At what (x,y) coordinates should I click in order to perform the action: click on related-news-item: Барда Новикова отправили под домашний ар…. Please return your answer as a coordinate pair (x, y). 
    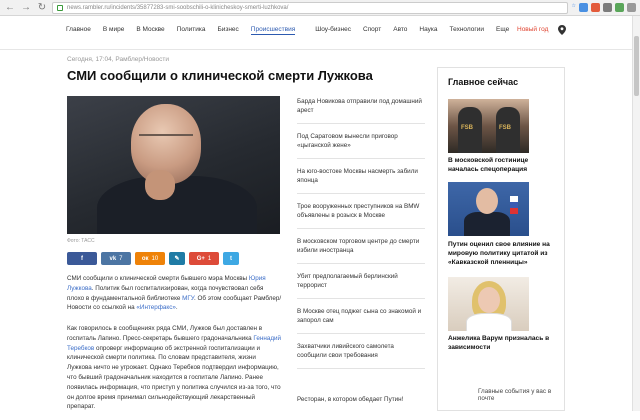
    Looking at the image, I should click on (361, 110).